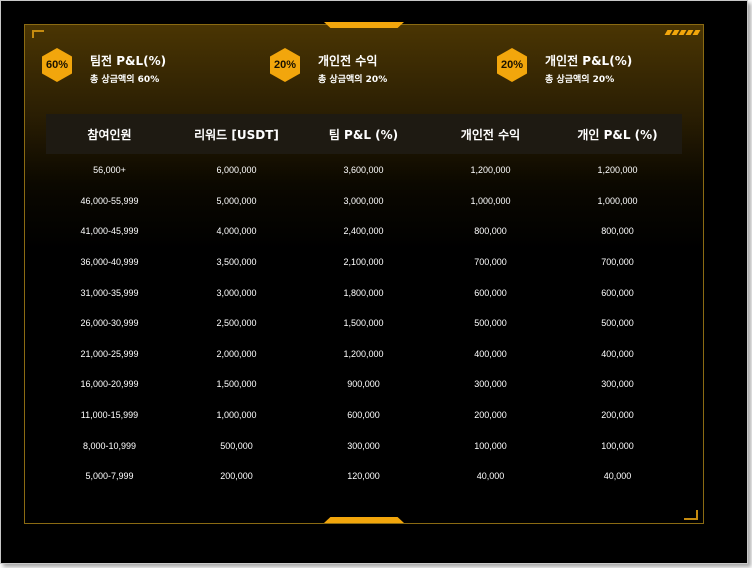  I want to click on cell-team-pnl: 900,000, so click(363, 384).